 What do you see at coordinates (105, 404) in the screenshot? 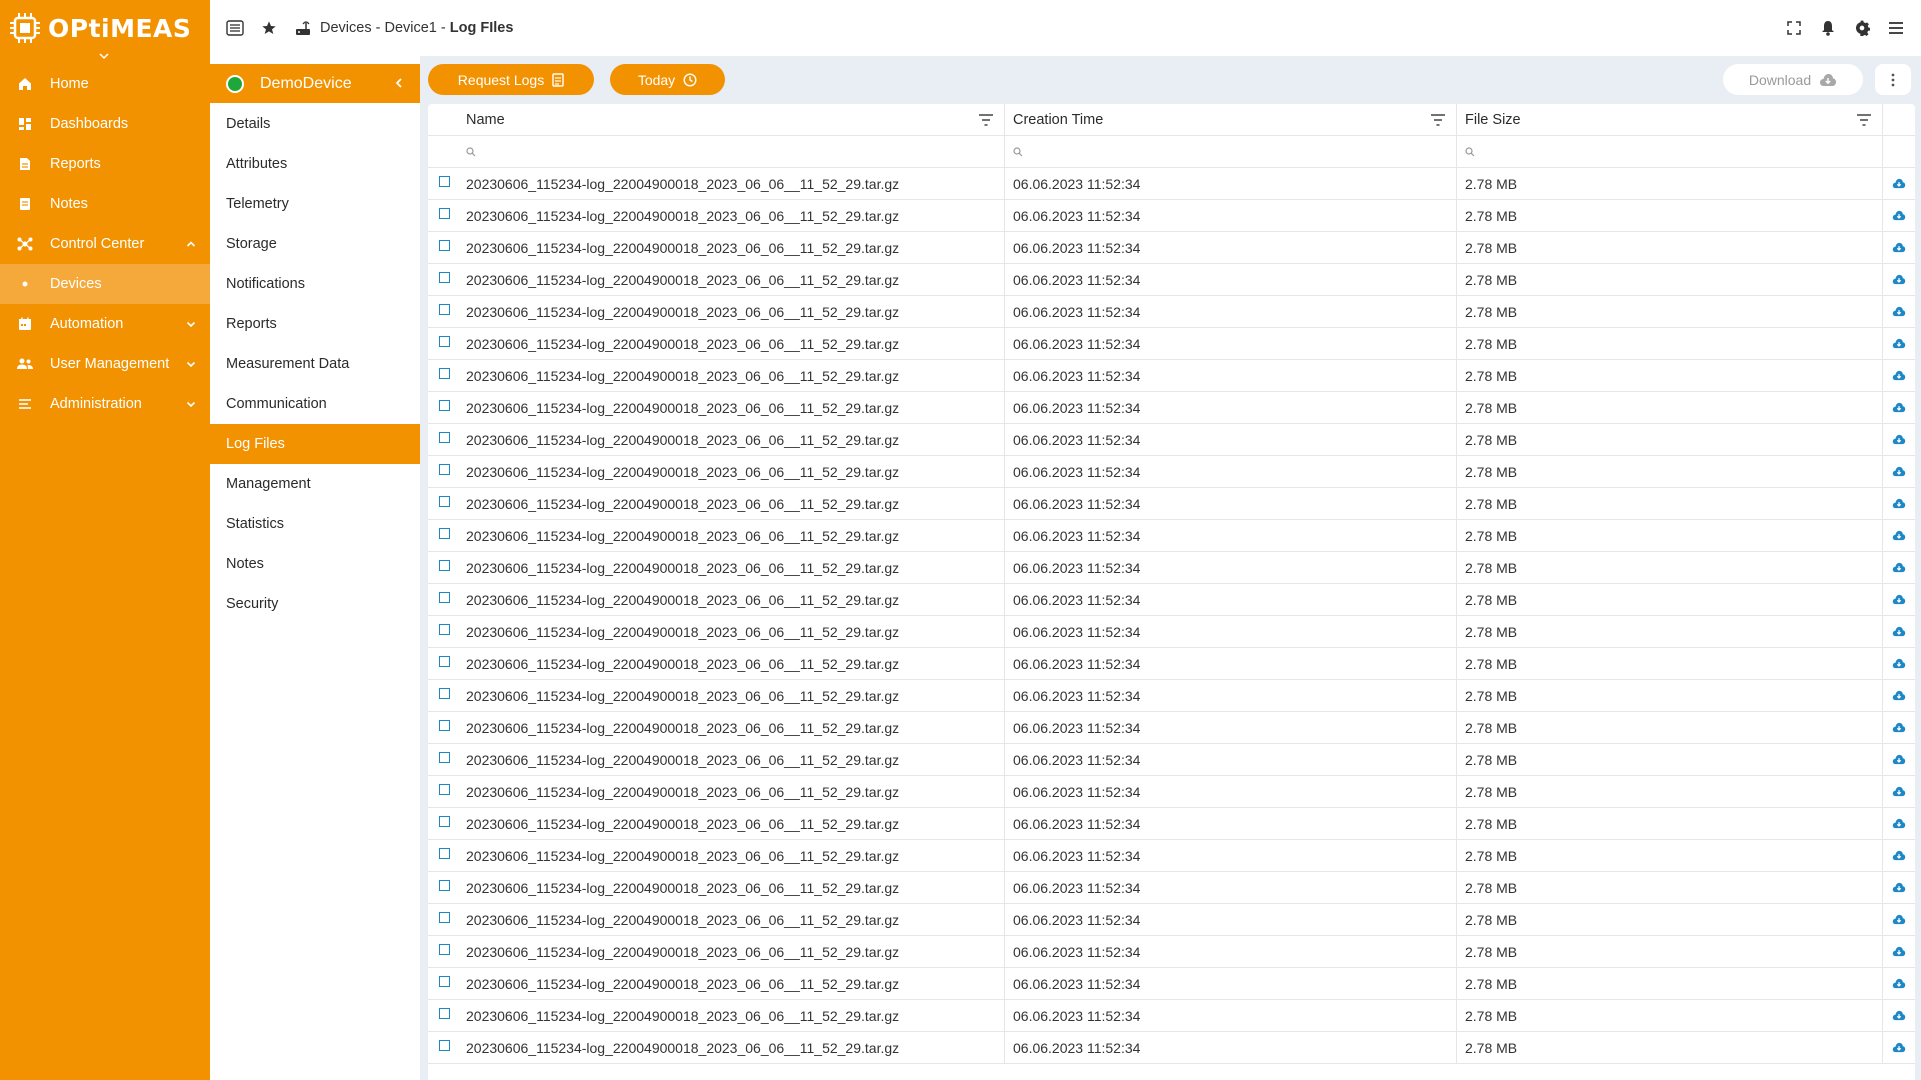
I see `nav-item-administration: Administration` at bounding box center [105, 404].